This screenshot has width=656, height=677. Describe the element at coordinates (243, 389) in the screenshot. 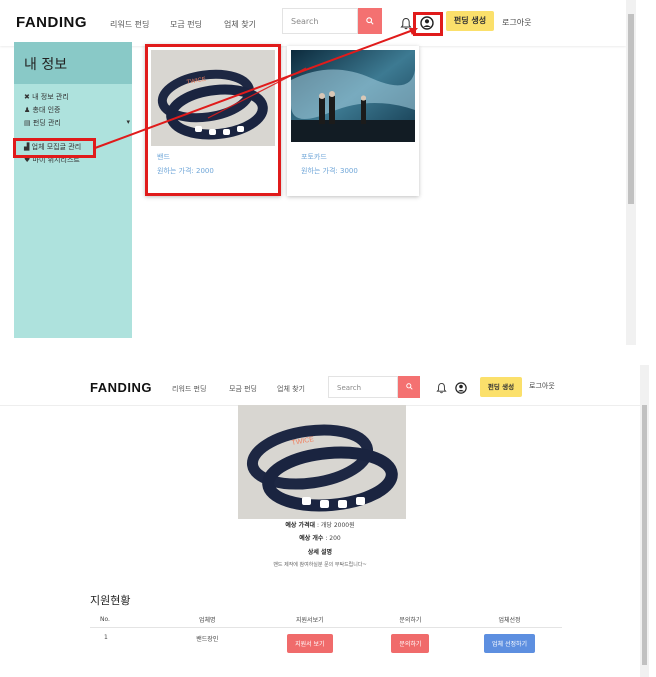

I see `nav-donation-funding: 모금 펀딩` at that location.